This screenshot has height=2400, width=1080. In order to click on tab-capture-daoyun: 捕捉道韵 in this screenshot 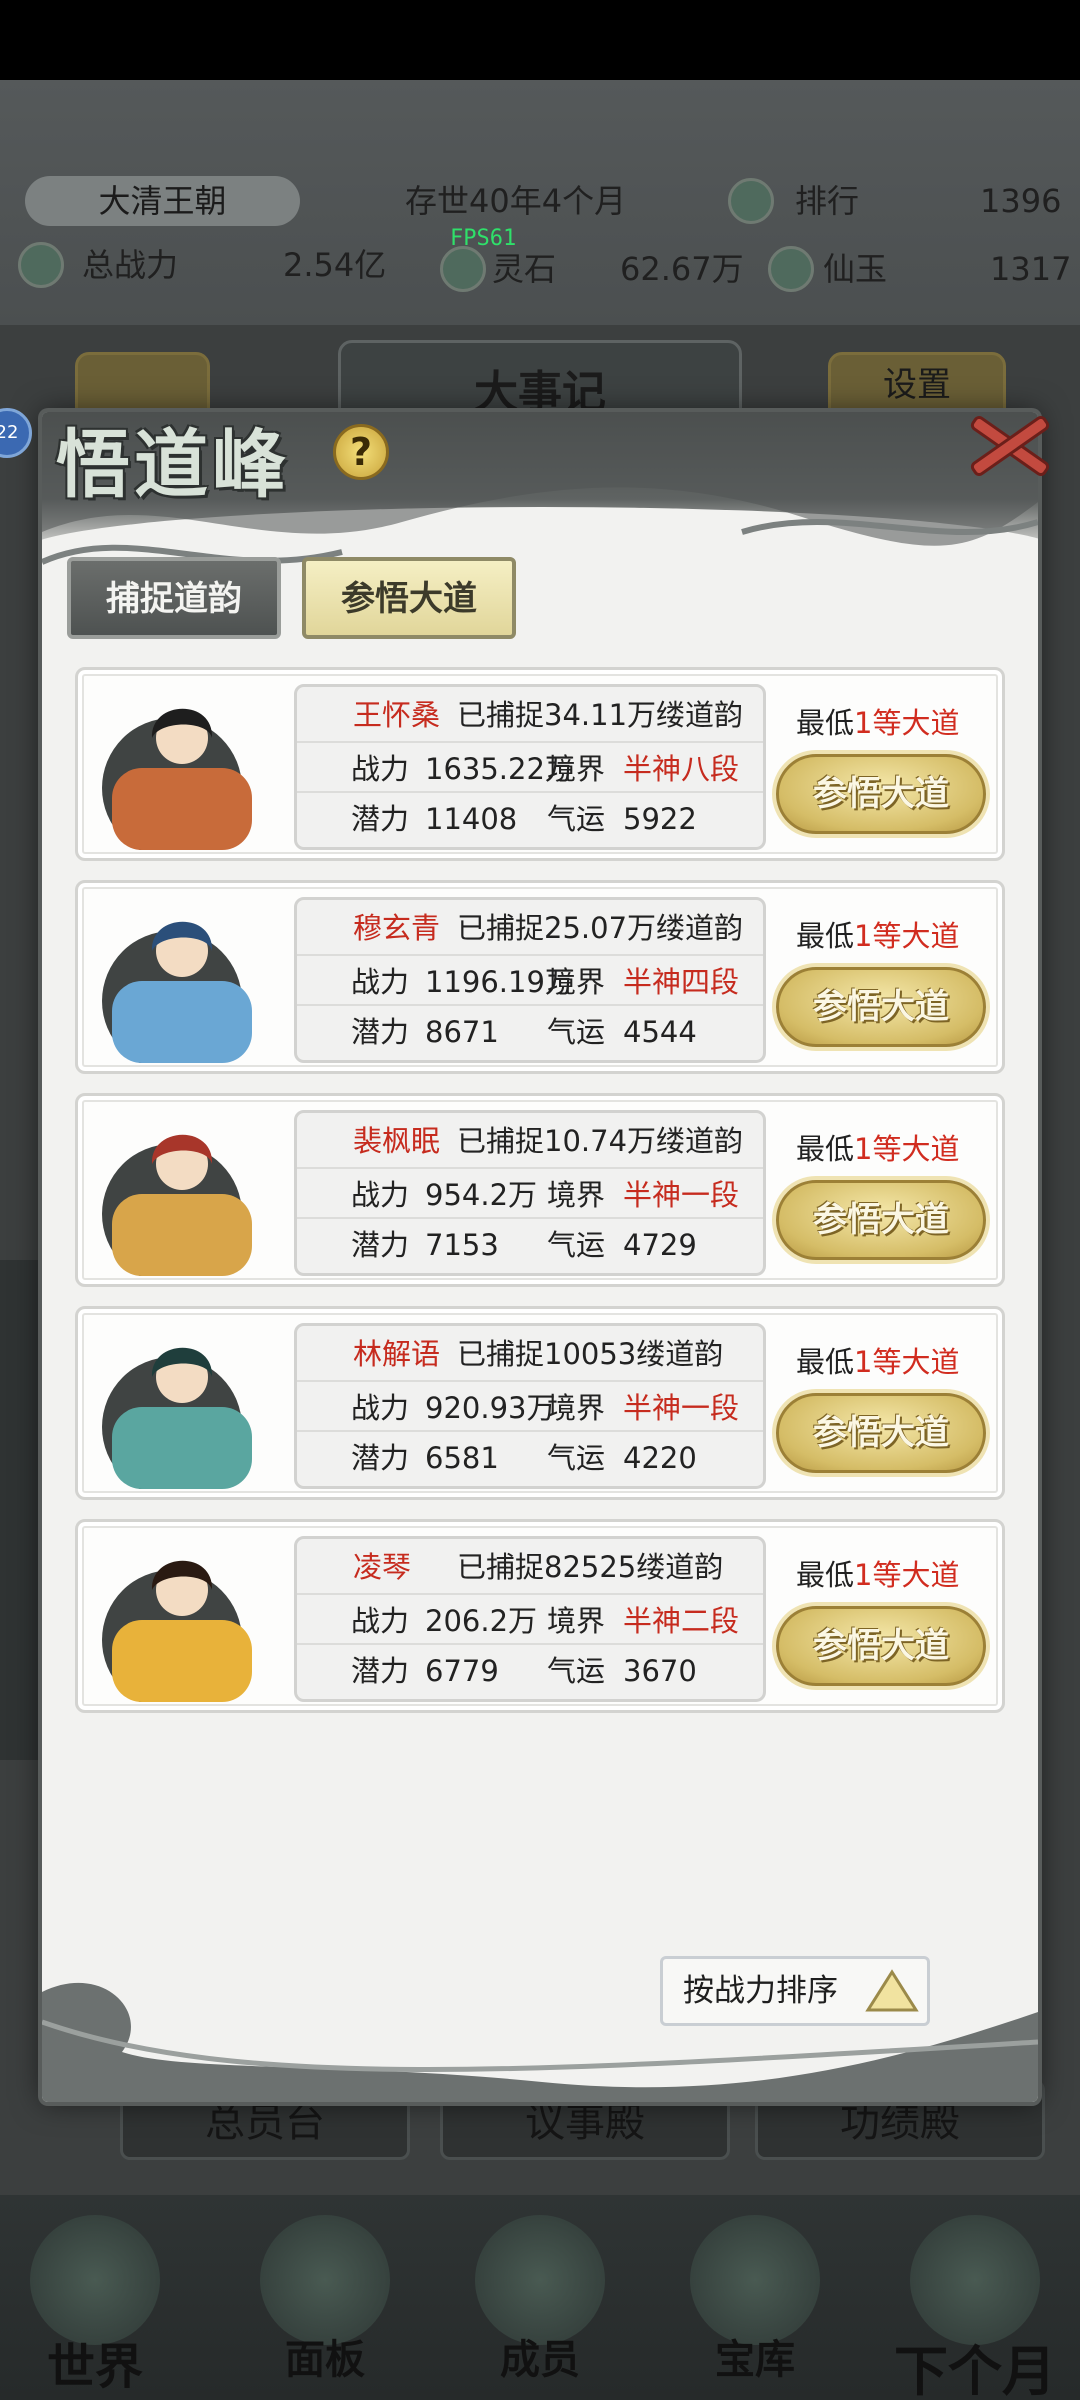, I will do `click(174, 598)`.